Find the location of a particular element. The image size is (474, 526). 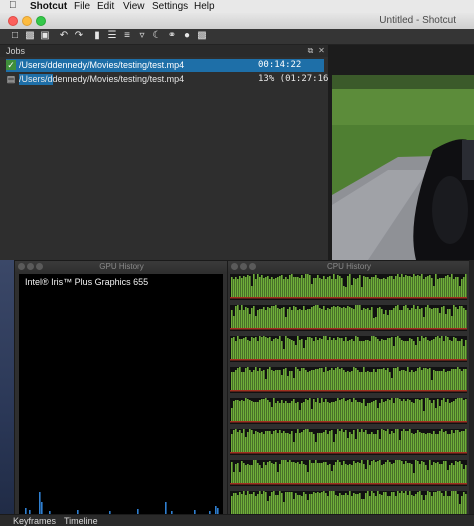

jobs-panel-title: Jobs is located at coordinates (16, 51).